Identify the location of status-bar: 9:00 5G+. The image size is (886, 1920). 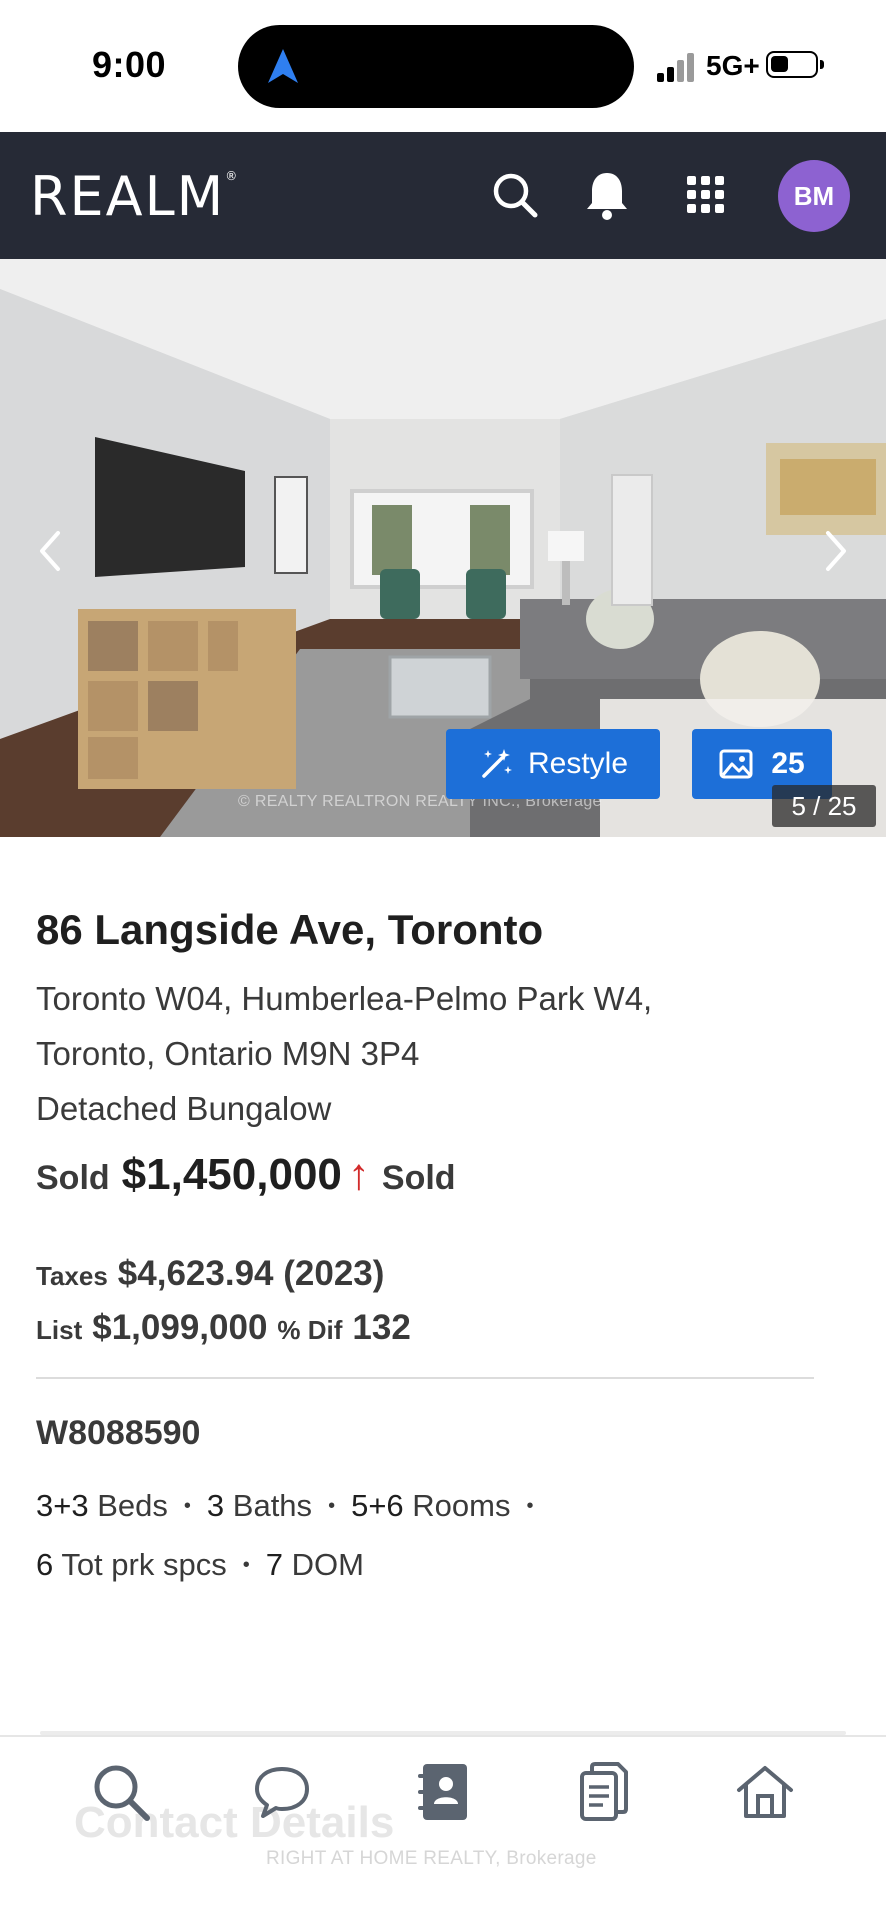
(443, 66).